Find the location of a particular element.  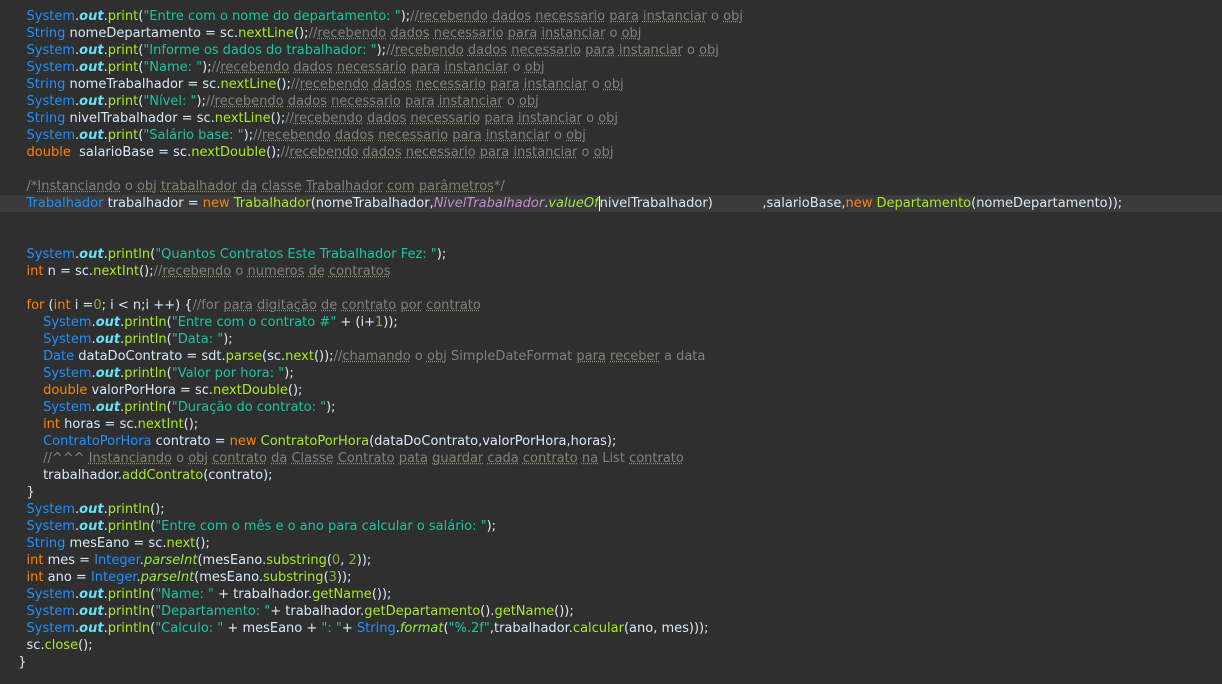

code-token: )); is located at coordinates (390, 322).